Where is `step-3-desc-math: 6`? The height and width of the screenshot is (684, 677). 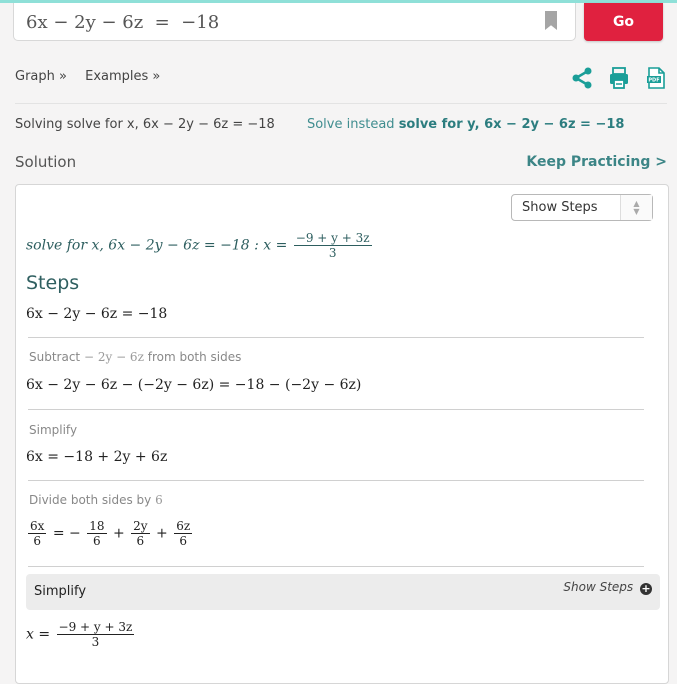 step-3-desc-math: 6 is located at coordinates (159, 500).